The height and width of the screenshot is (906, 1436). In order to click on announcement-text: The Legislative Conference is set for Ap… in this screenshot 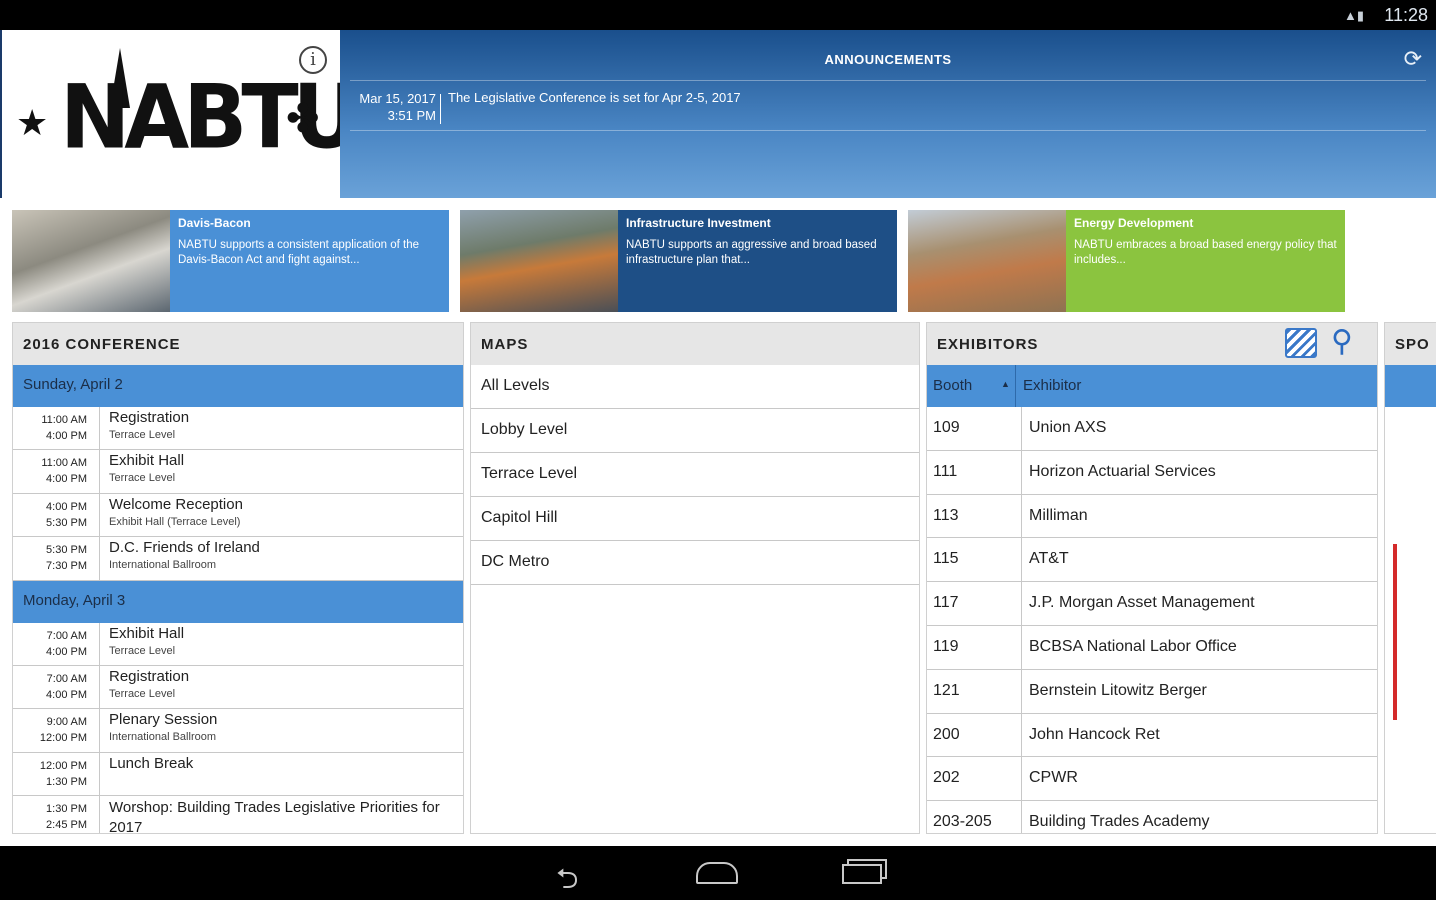, I will do `click(594, 97)`.